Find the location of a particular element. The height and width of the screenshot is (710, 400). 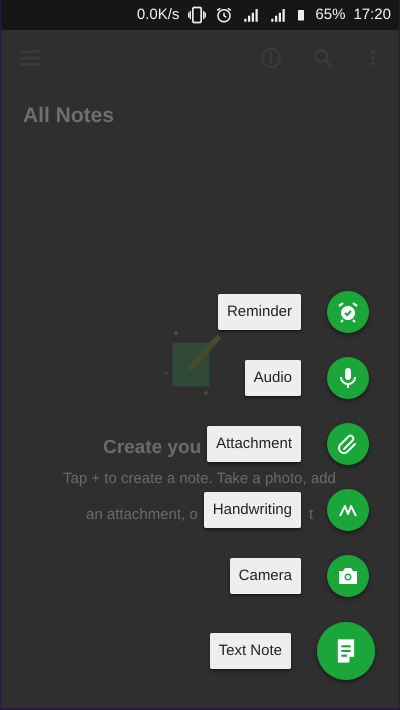

action-label: Handwriting is located at coordinates (252, 510).